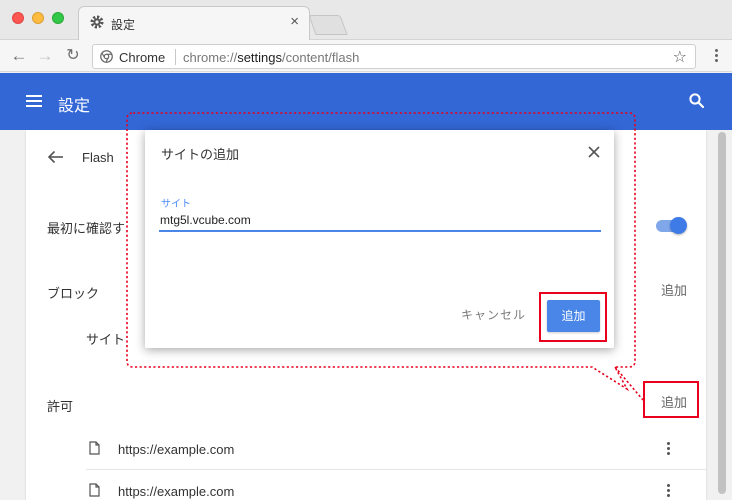  I want to click on allow-section-label: 許可, so click(60, 406).